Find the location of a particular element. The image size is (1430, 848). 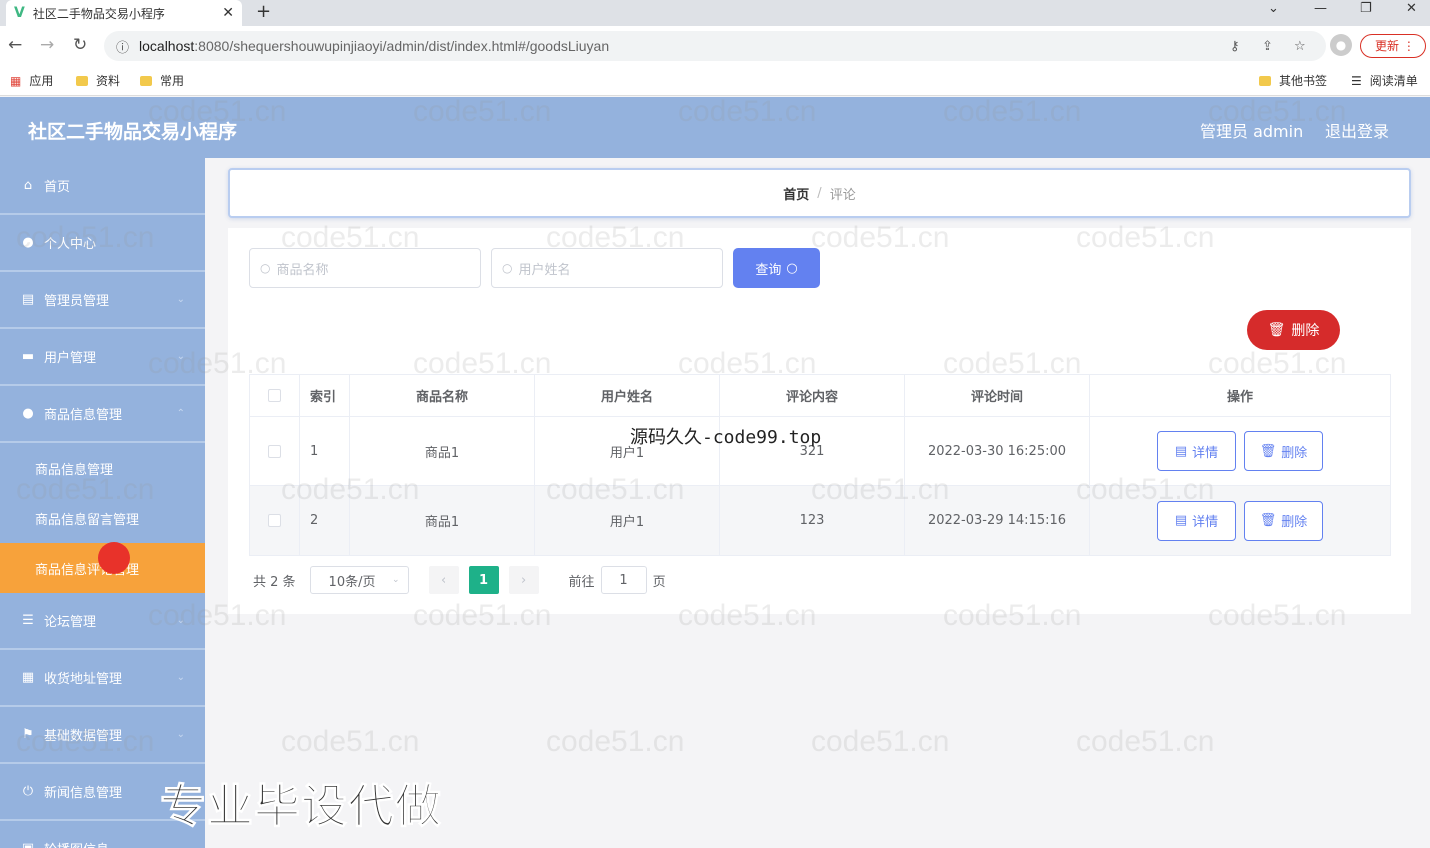

window-close-icon: ✕ is located at coordinates (1411, 8).